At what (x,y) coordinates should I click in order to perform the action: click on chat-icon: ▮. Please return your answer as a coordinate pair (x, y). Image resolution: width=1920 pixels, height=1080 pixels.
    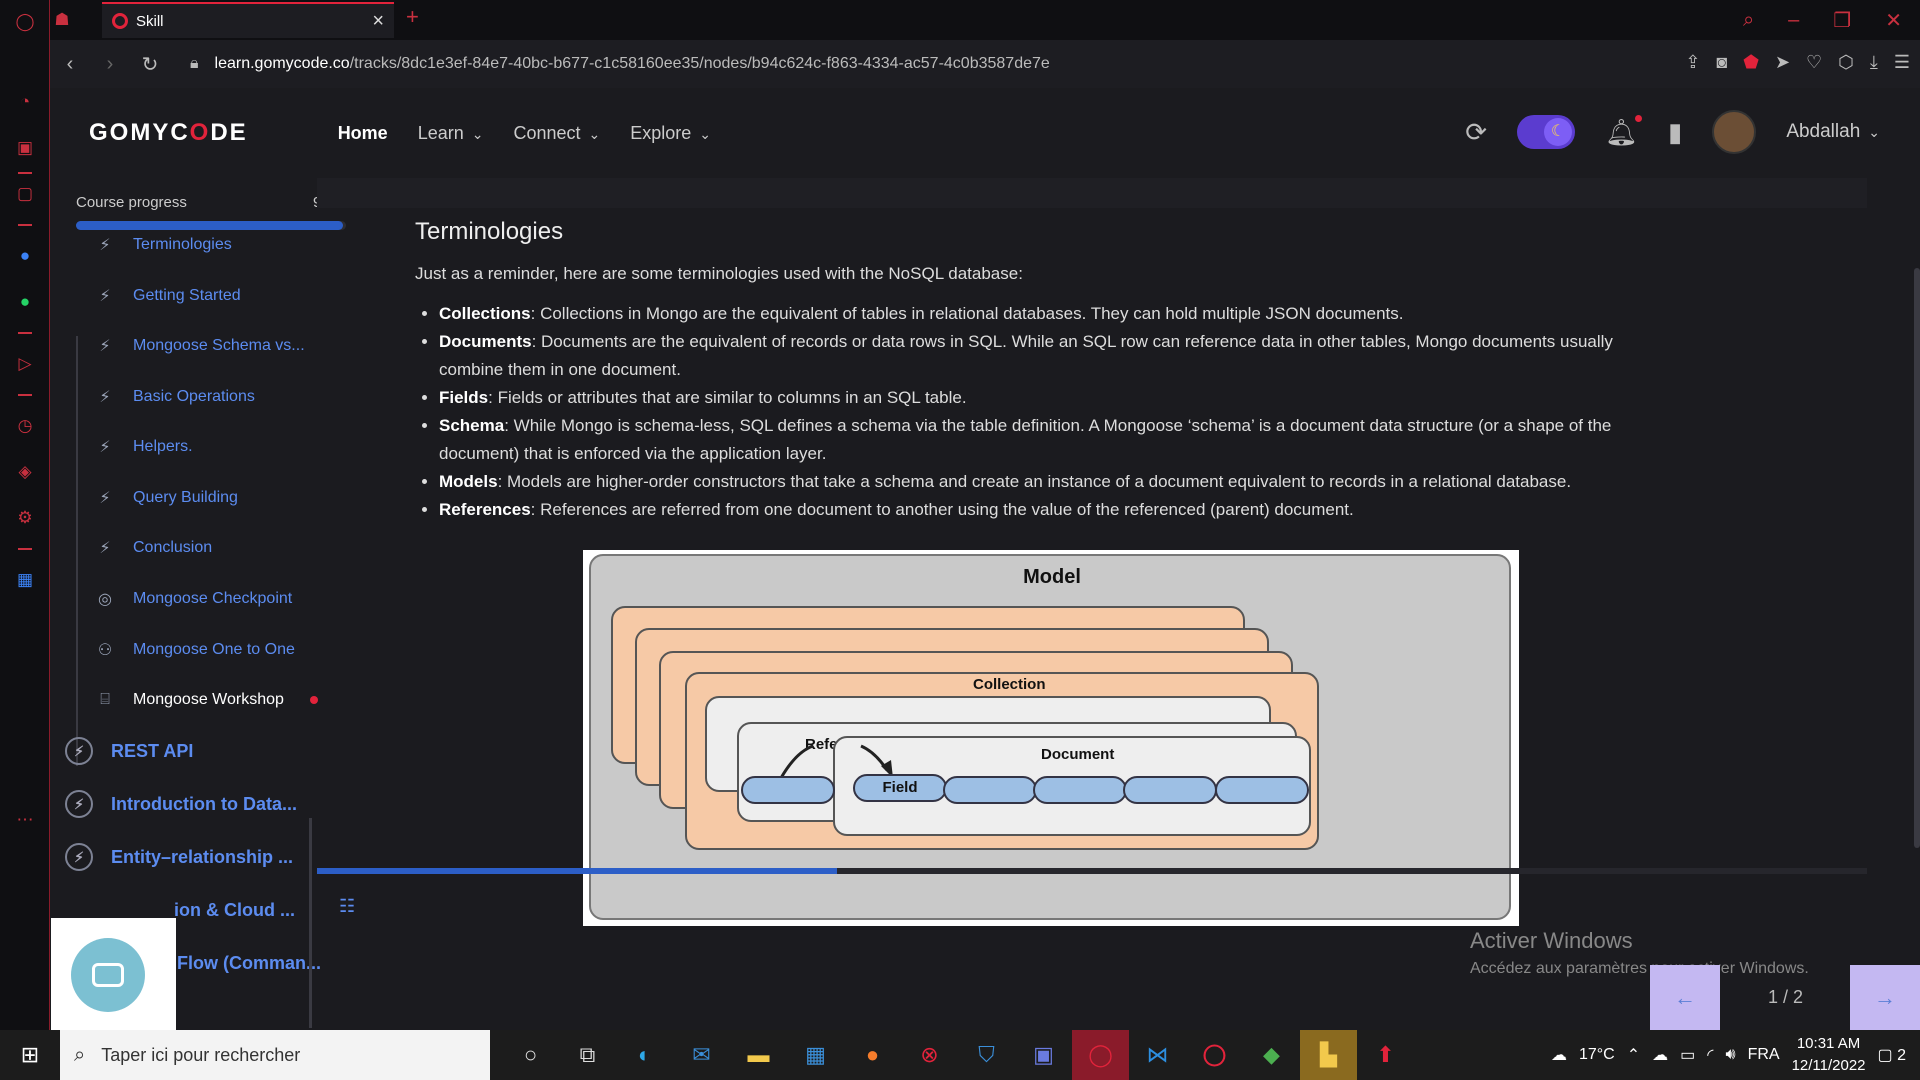
    Looking at the image, I should click on (1675, 132).